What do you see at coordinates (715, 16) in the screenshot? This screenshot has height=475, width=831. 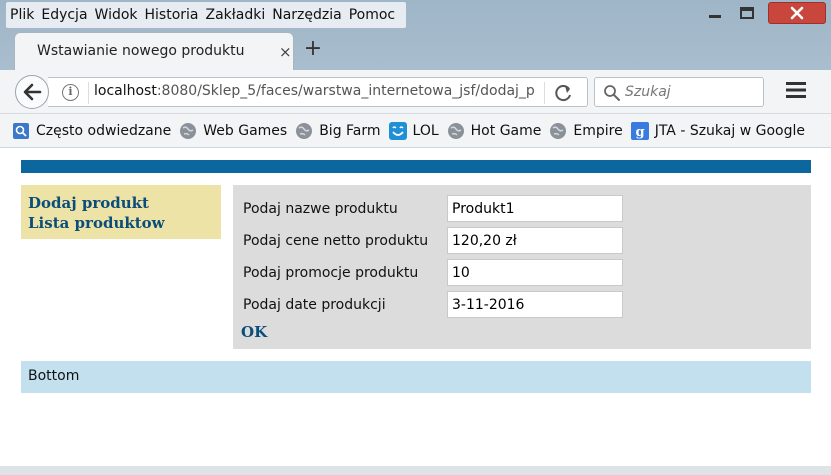 I see `minimize-icon` at bounding box center [715, 16].